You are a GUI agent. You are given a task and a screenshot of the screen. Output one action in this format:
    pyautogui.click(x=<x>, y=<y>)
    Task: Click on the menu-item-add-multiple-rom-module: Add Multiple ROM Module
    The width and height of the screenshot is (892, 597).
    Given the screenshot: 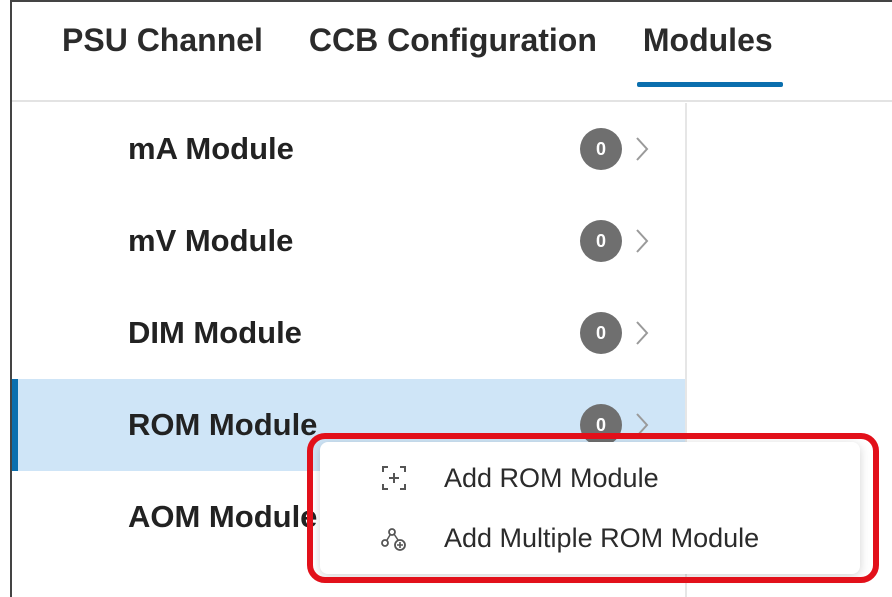 What is the action you would take?
    pyautogui.click(x=590, y=538)
    